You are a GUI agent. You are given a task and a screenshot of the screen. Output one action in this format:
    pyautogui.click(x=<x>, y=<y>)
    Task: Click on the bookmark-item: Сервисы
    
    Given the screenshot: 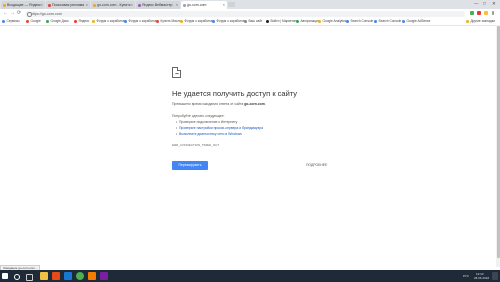 What is the action you would take?
    pyautogui.click(x=11, y=21)
    